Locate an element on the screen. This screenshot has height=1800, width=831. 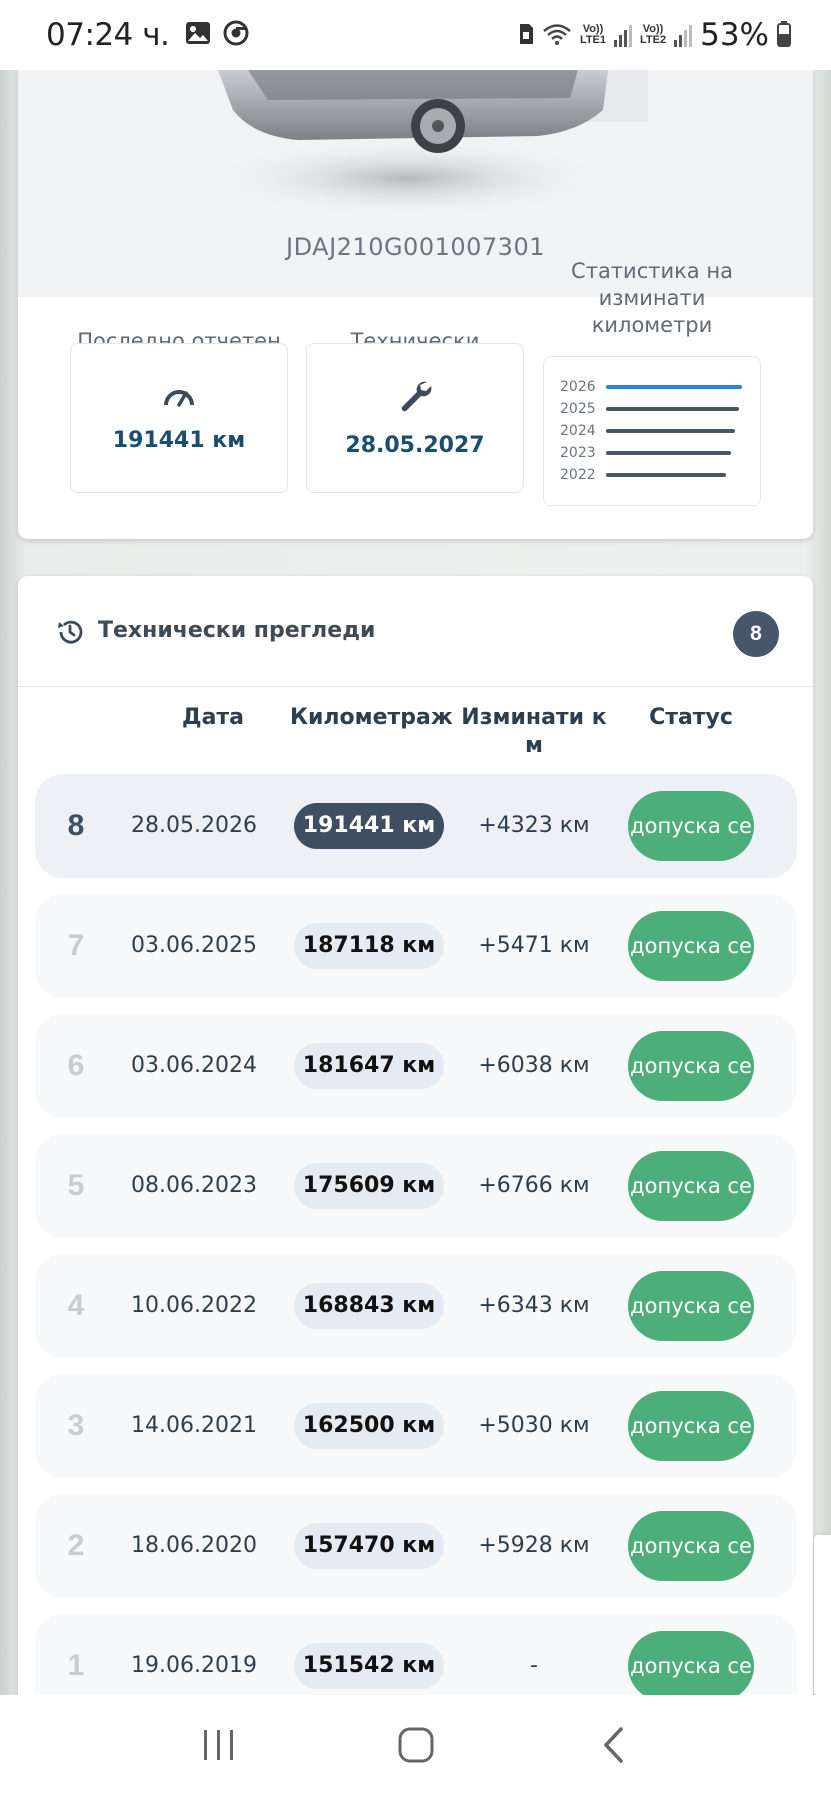
inspections-header: Технически прегледи 8 is located at coordinates (415, 631).